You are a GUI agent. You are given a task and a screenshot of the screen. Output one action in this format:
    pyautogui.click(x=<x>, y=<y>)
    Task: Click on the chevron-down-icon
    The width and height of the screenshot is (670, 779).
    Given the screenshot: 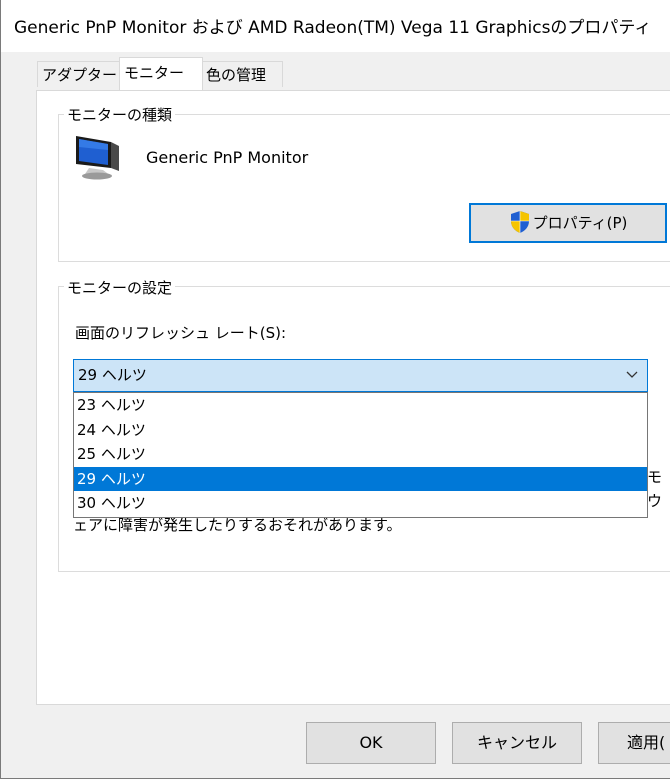 What is the action you would take?
    pyautogui.click(x=632, y=374)
    